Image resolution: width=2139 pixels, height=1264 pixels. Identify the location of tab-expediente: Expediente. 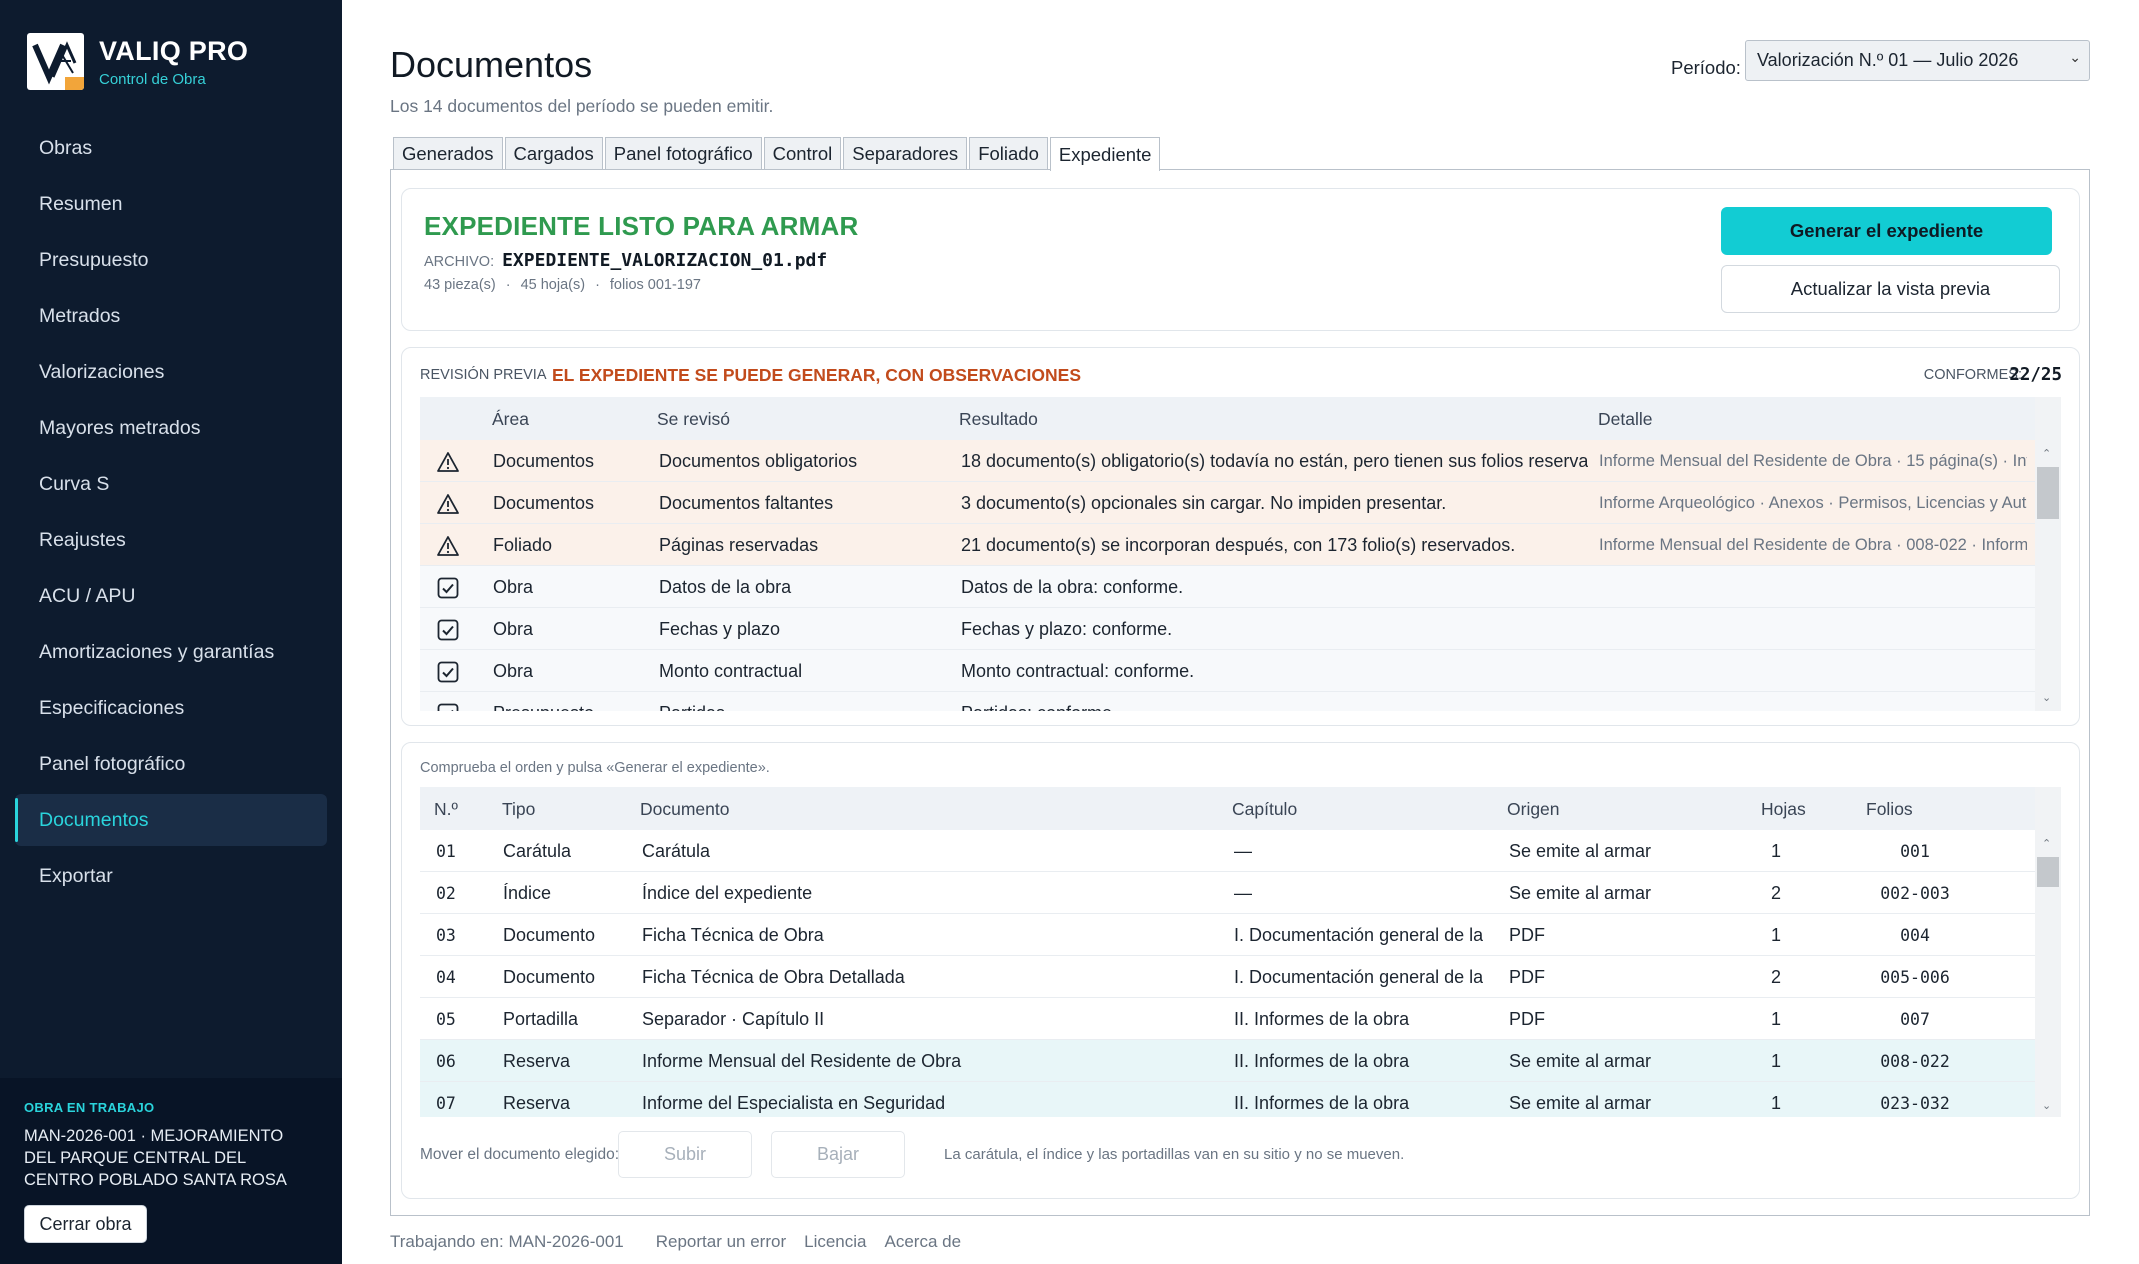
(1105, 154).